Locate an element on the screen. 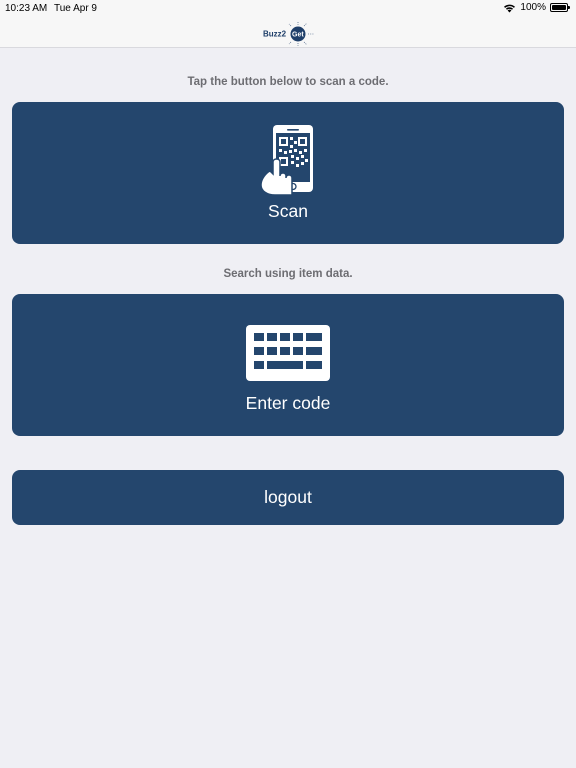  nav-bar: Buzz2 Get is located at coordinates (288, 33).